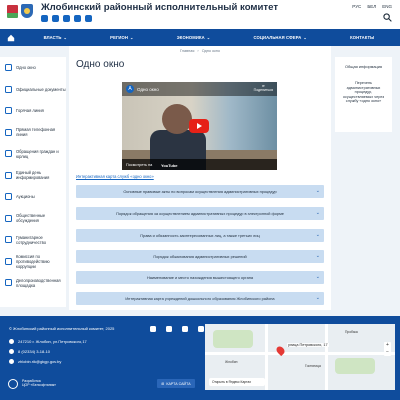 The width and height of the screenshot is (400, 400). What do you see at coordinates (200, 51) in the screenshot?
I see `breadcrumb: Главная › Одно окно` at bounding box center [200, 51].